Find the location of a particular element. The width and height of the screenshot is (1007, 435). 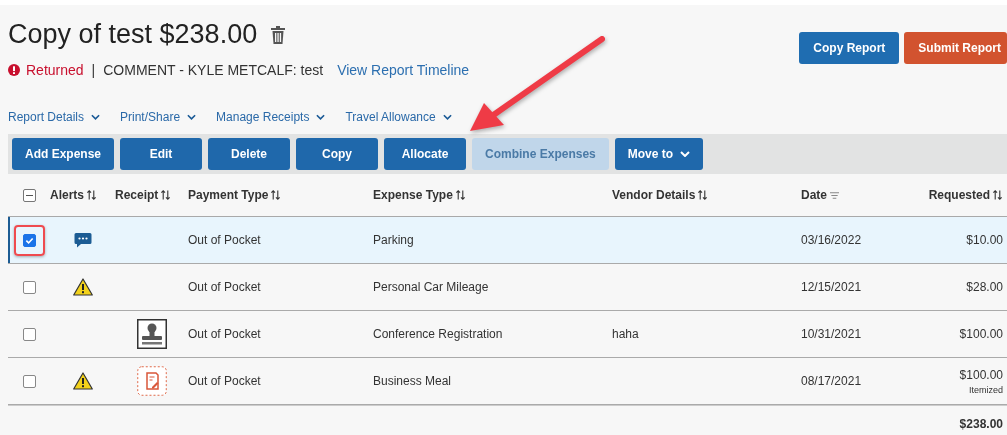

column-header: Vendor Details is located at coordinates (660, 195).